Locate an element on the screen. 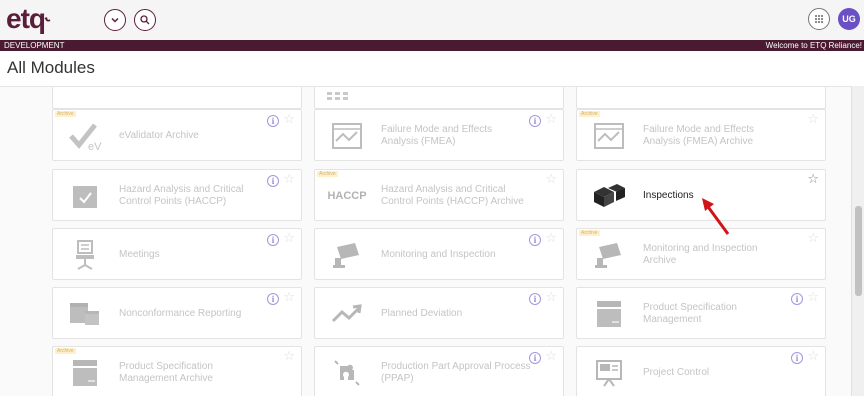 The image size is (864, 396). chevron-down-button is located at coordinates (115, 20).